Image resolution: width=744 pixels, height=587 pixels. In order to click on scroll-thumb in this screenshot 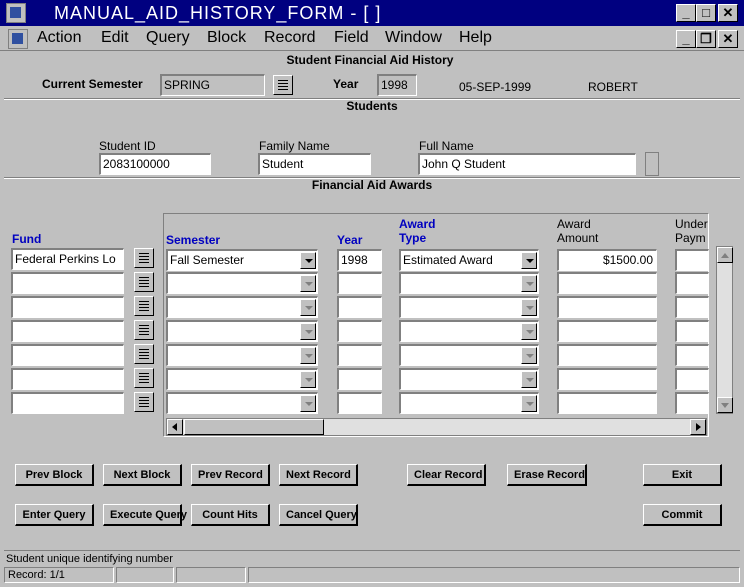, I will do `click(254, 427)`.